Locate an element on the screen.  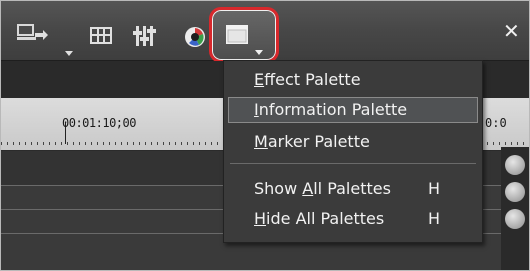
audio-mixer-icon is located at coordinates (145, 36).